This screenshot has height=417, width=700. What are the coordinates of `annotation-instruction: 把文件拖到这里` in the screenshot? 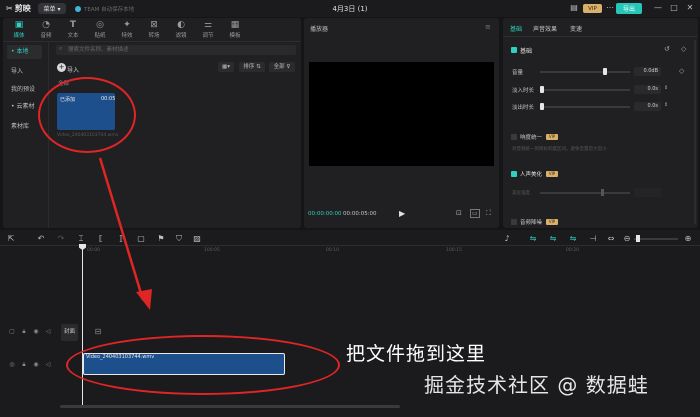 It's located at (416, 354).